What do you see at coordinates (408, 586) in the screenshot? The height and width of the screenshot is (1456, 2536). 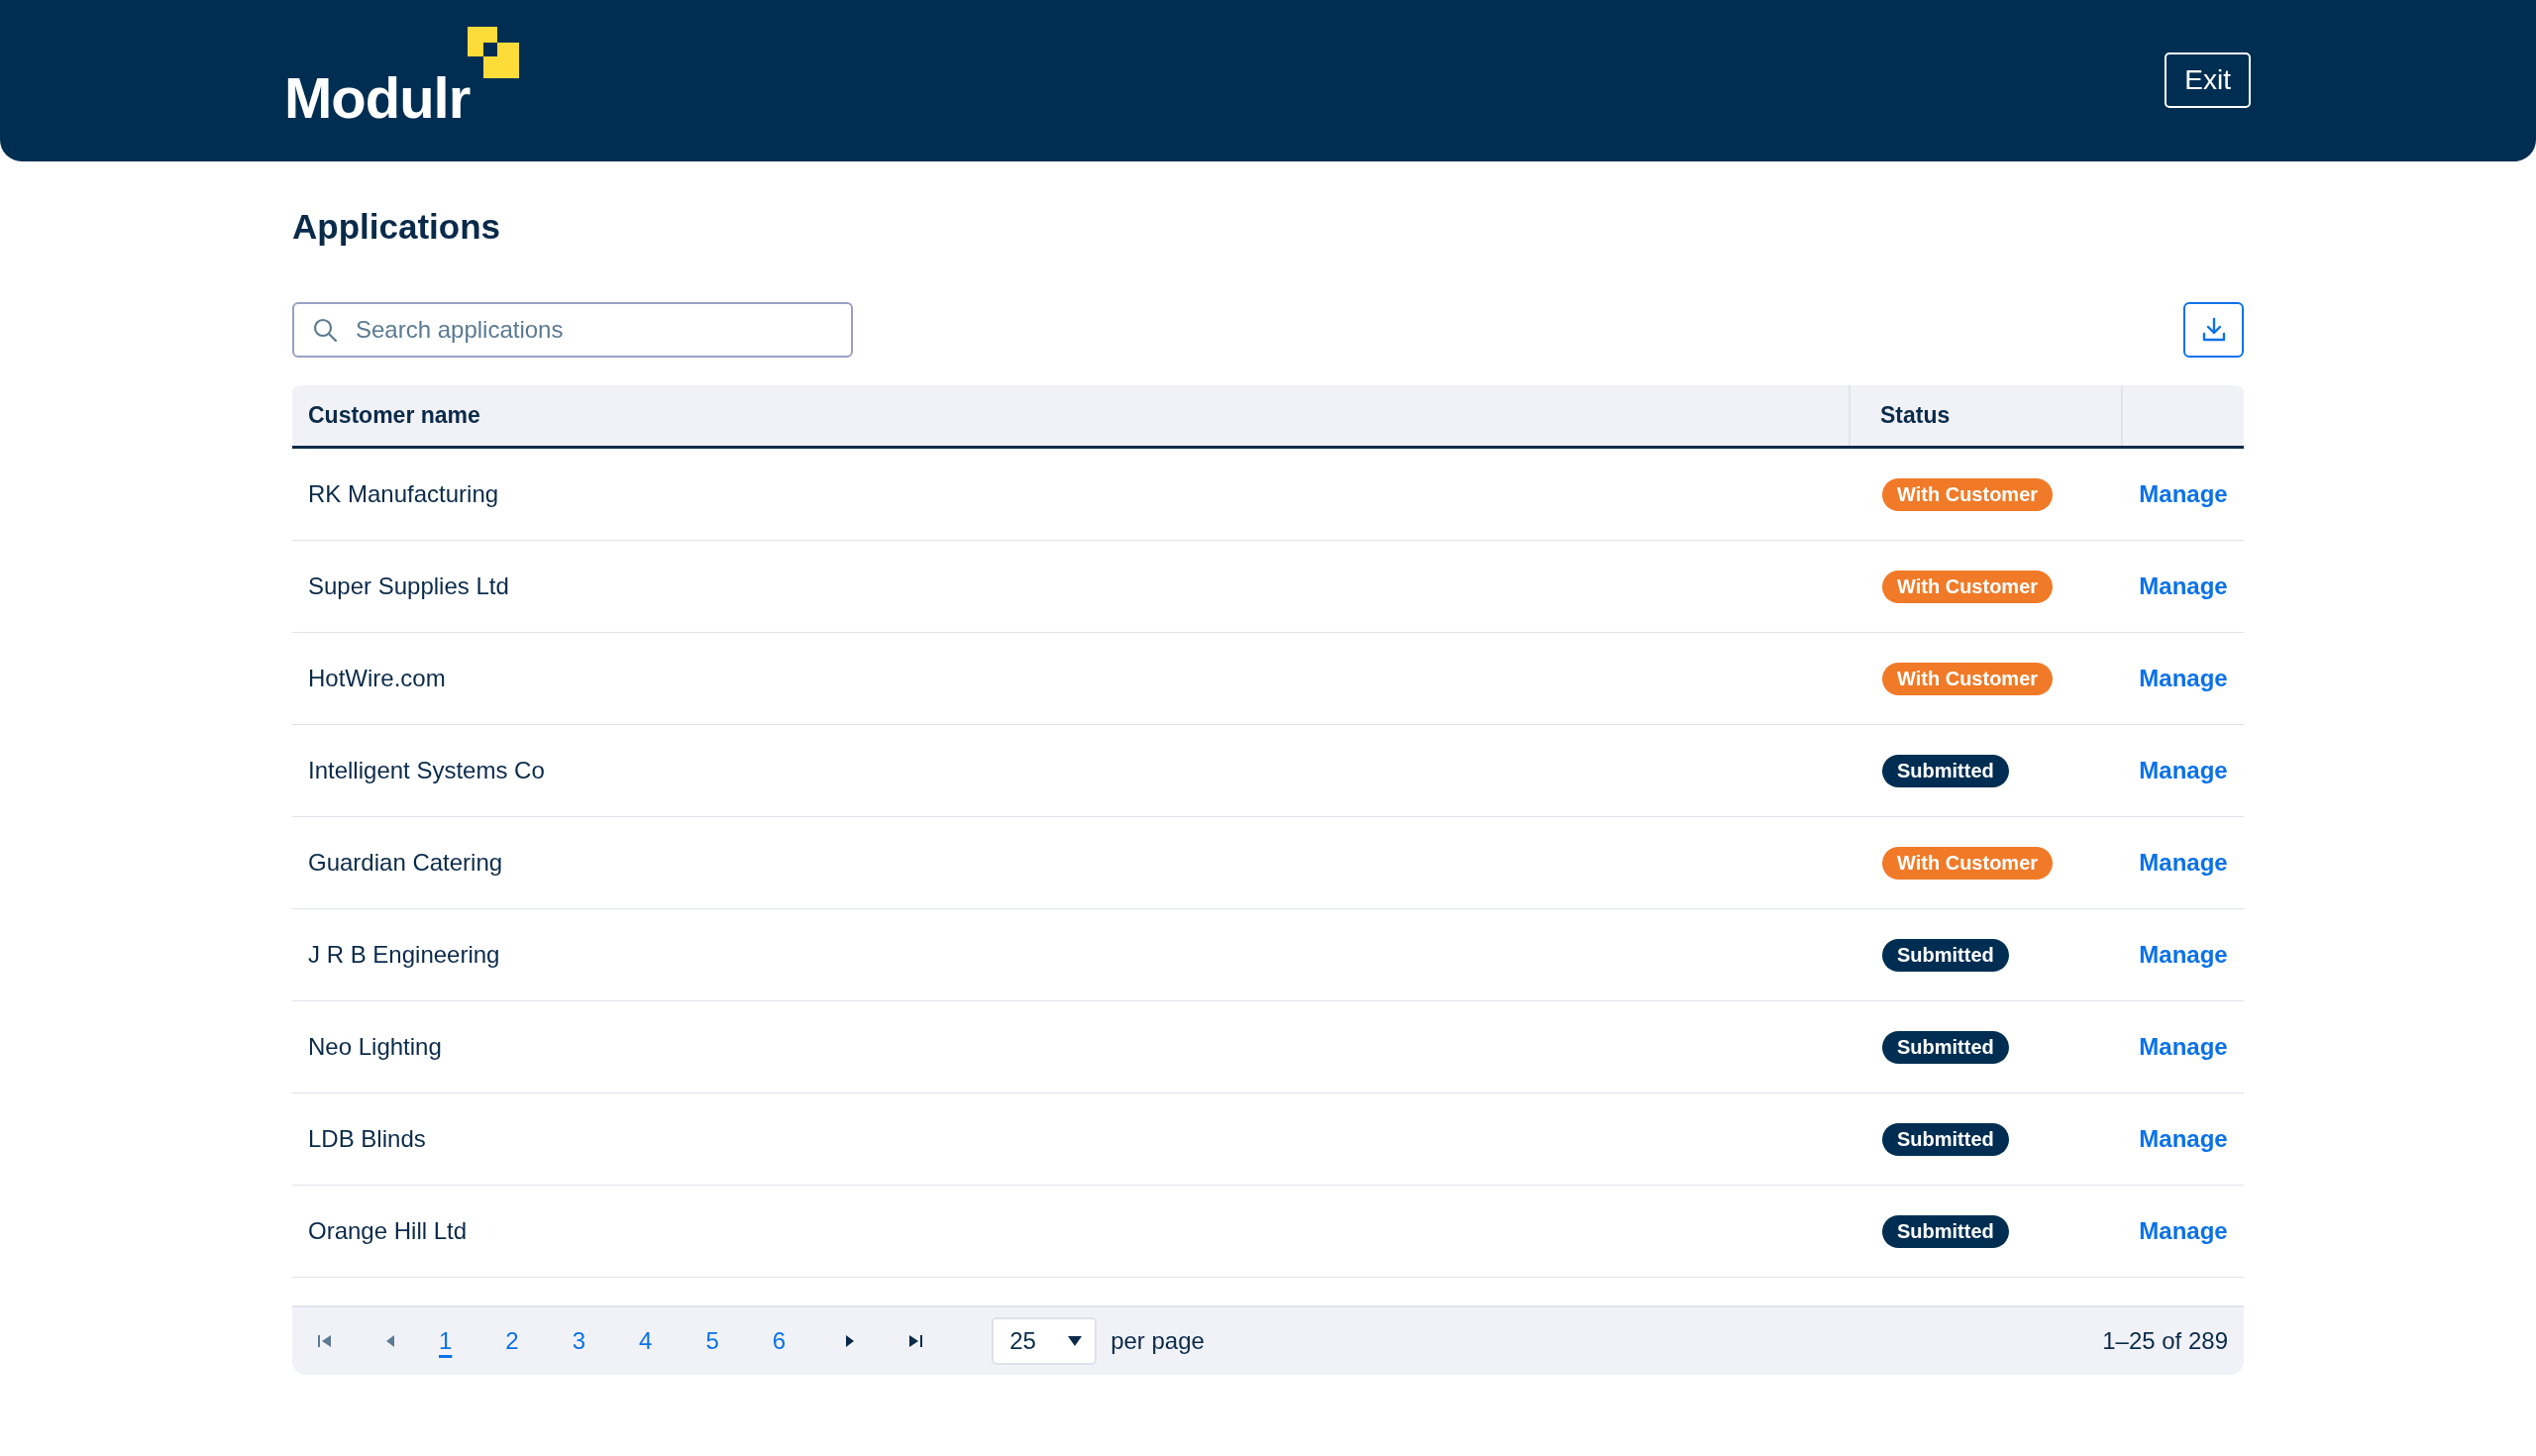 I see `customer-name: Super Supplies Ltd` at bounding box center [408, 586].